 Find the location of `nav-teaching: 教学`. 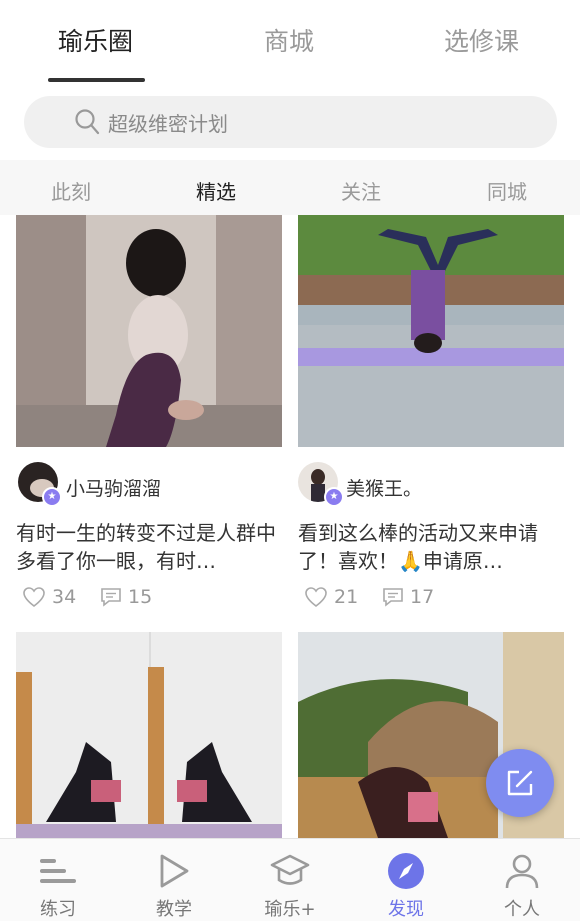

nav-teaching: 教学 is located at coordinates (174, 880).